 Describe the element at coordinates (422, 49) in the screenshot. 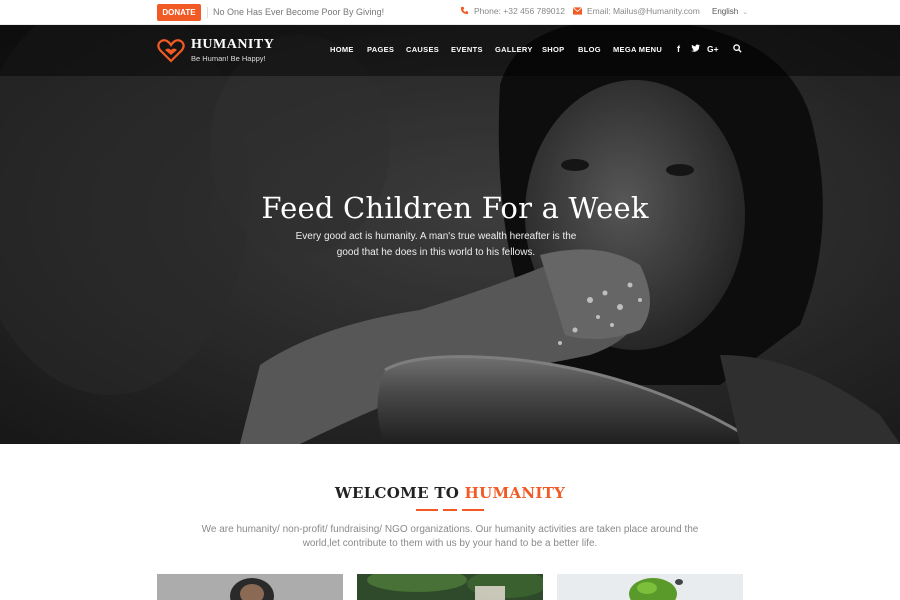

I see `nav-item-causes: CAUSES` at that location.